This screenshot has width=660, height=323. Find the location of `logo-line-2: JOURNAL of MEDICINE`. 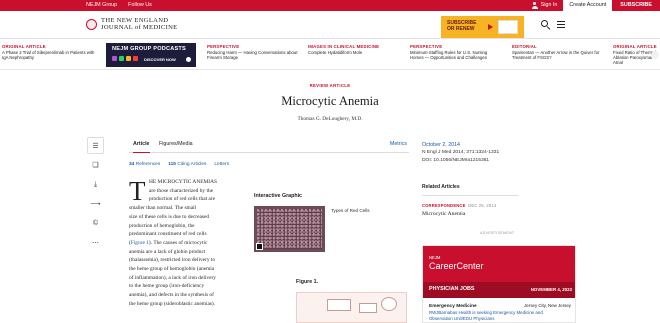

logo-line-2: JOURNAL of MEDICINE is located at coordinates (139, 27).